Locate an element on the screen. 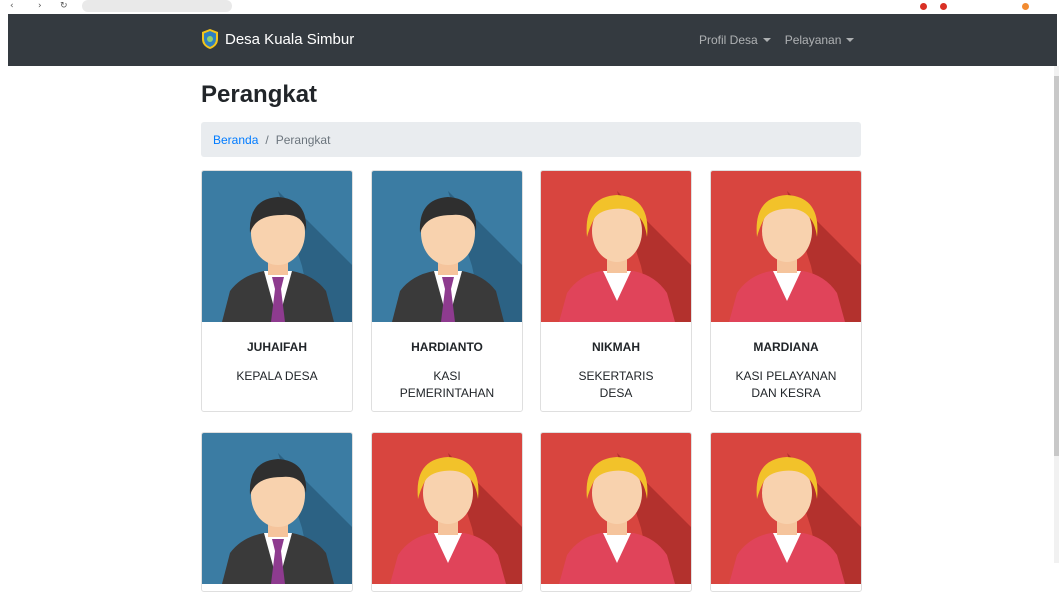 The image size is (1059, 592). browser-chrome: ‹ › ↻ is located at coordinates (529, 7).